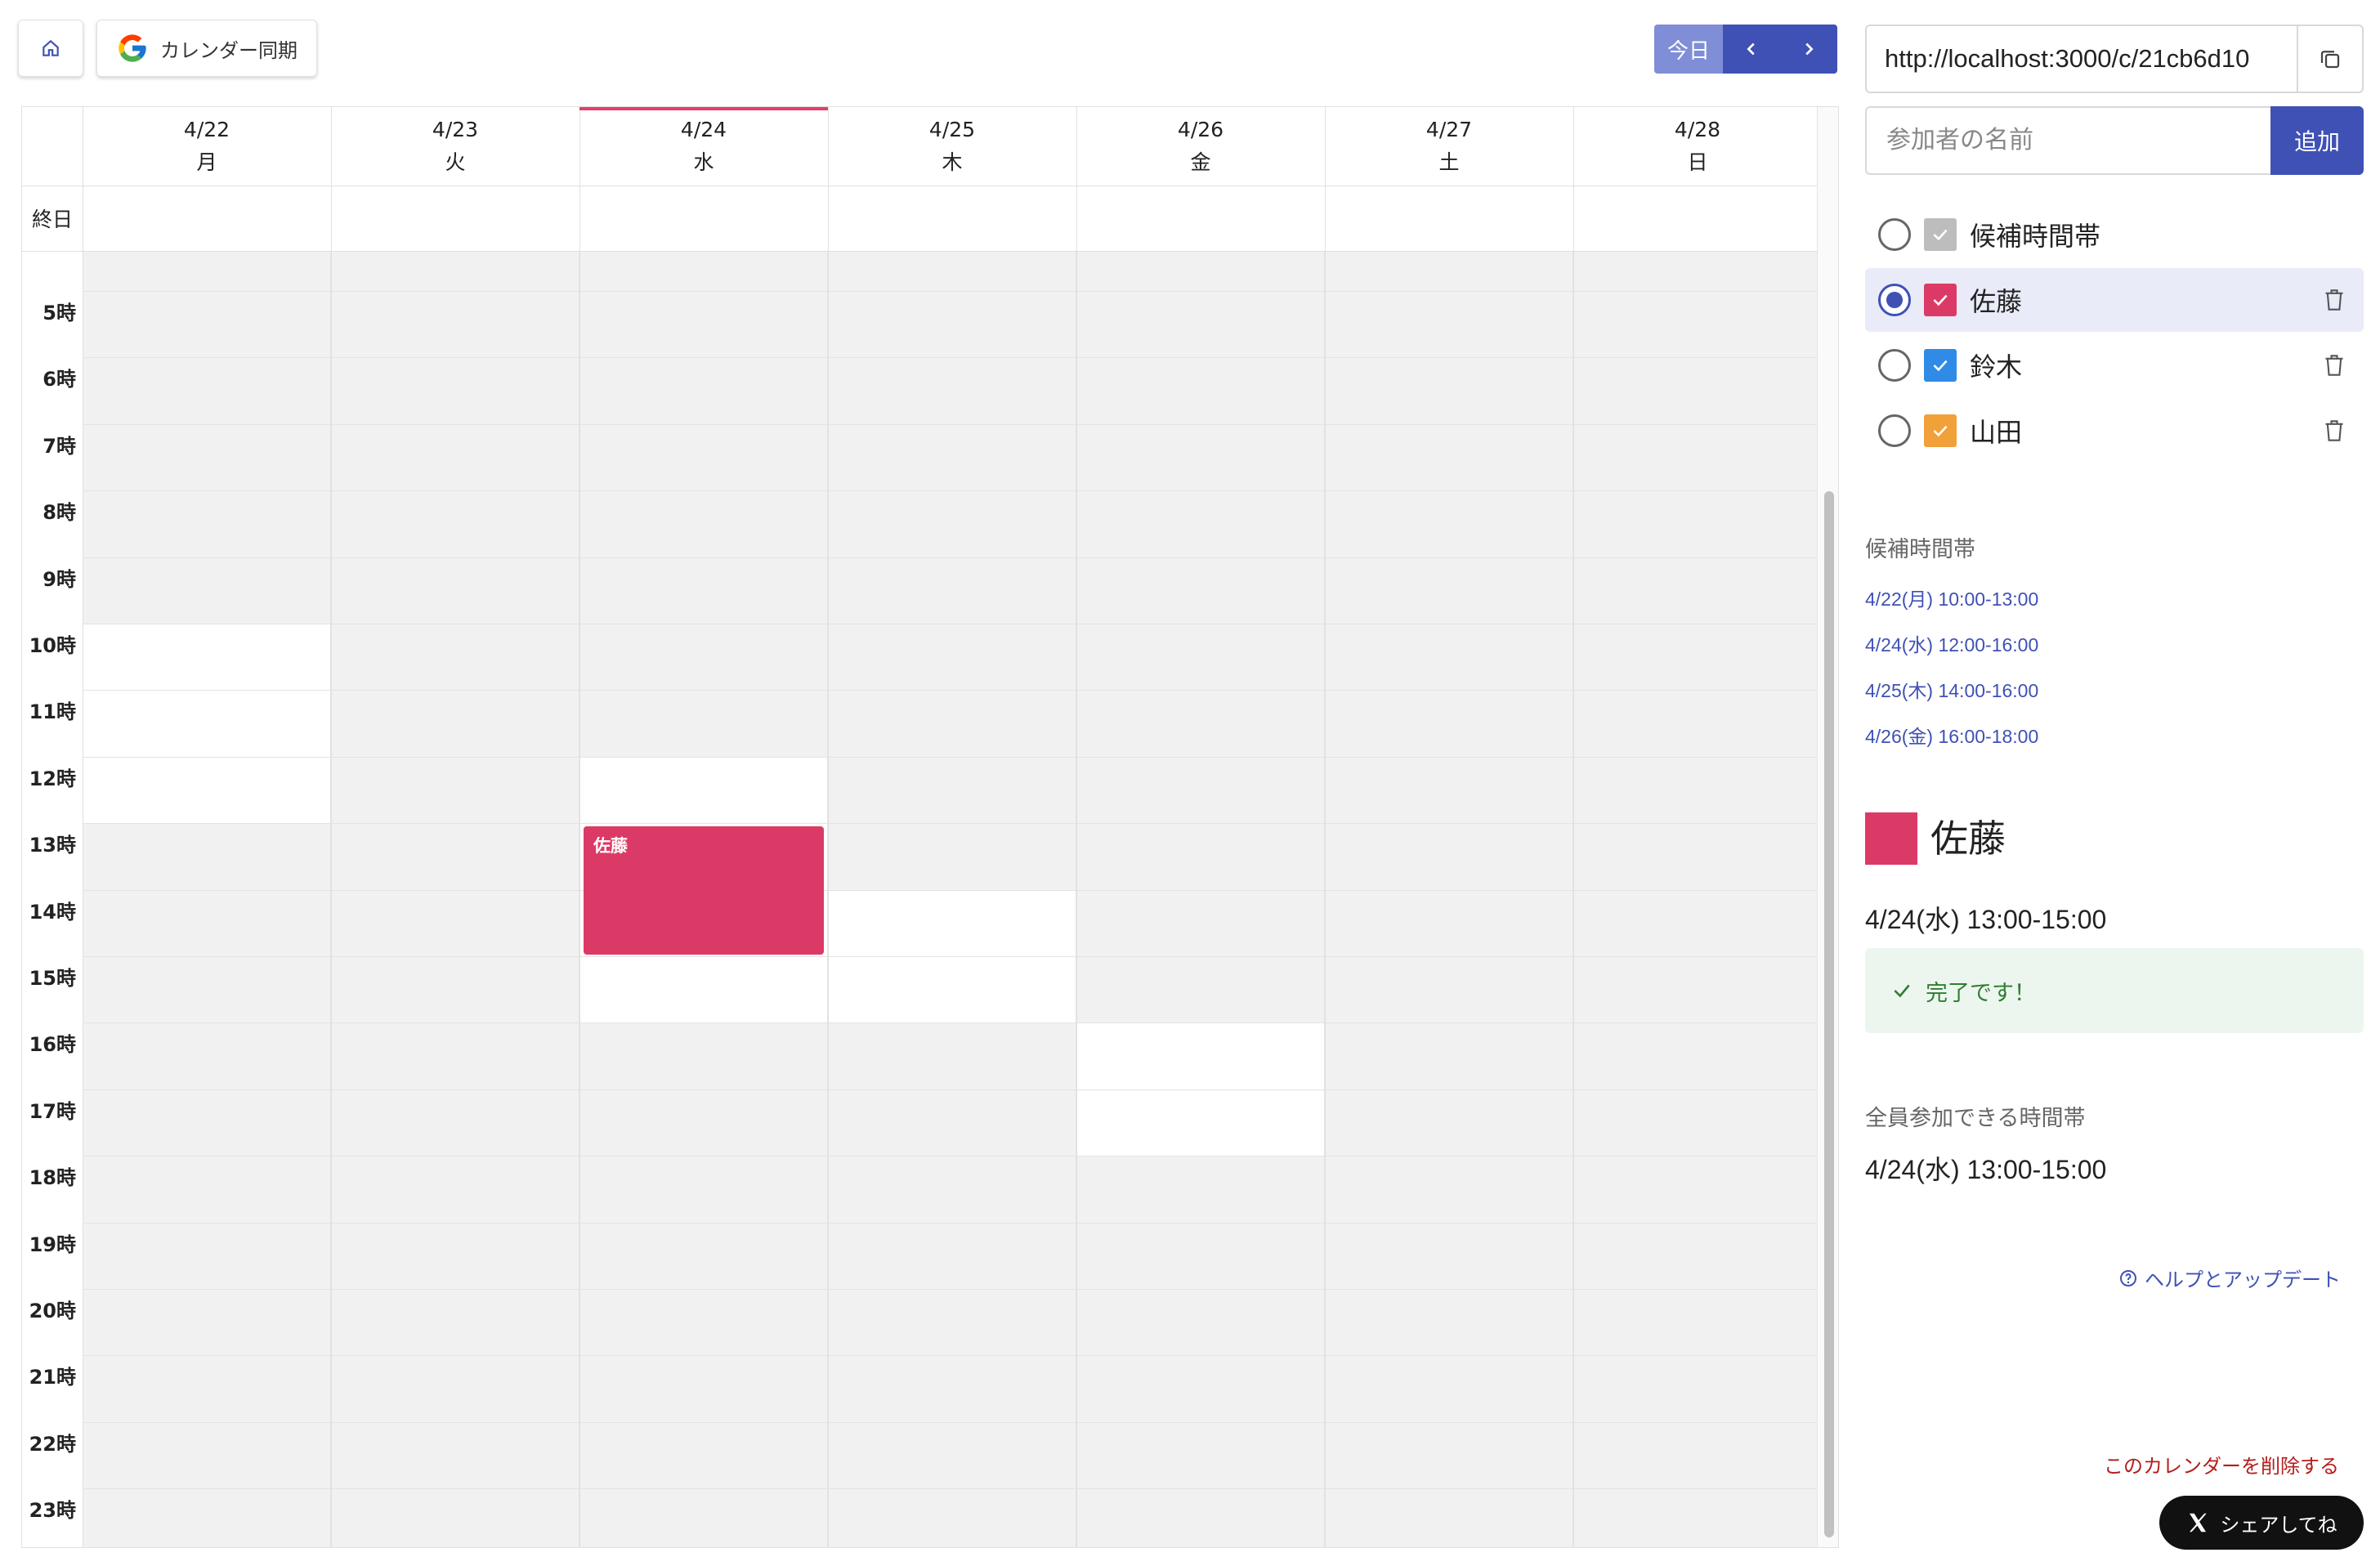 The image size is (2380, 1566). I want to click on participant-row: 鈴木, so click(2114, 365).